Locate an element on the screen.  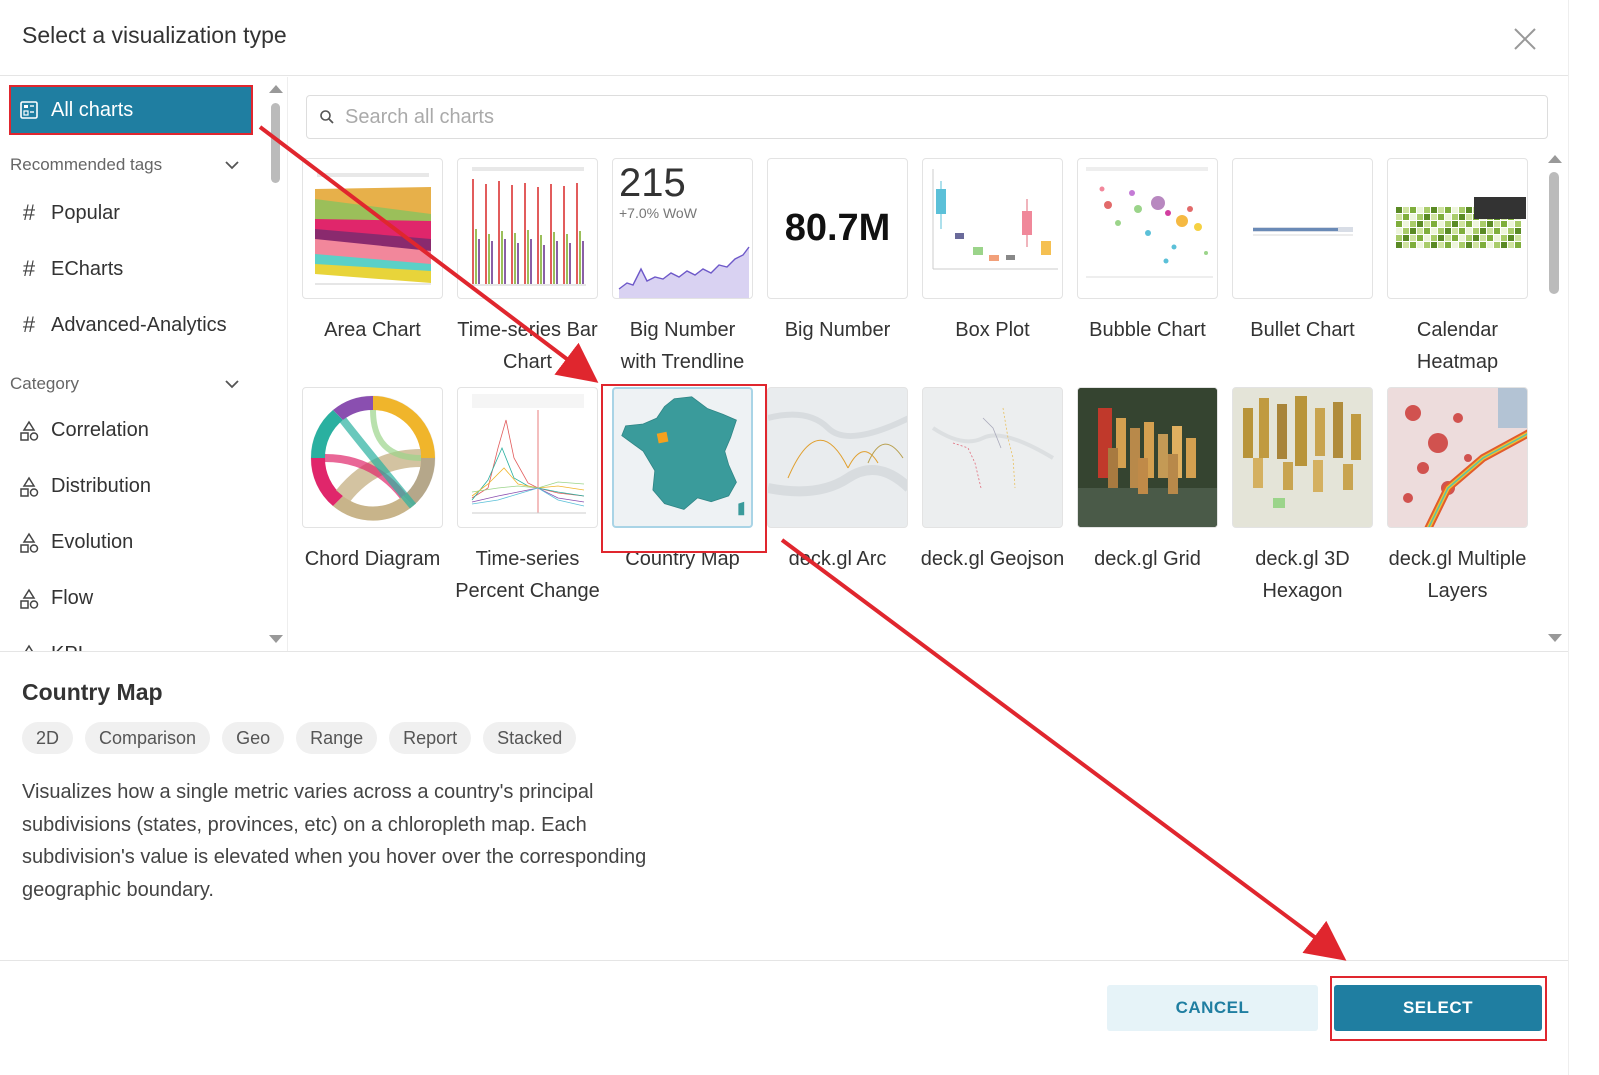
chart-card-chord-diagram: Chord Diagram is located at coordinates (372, 481).